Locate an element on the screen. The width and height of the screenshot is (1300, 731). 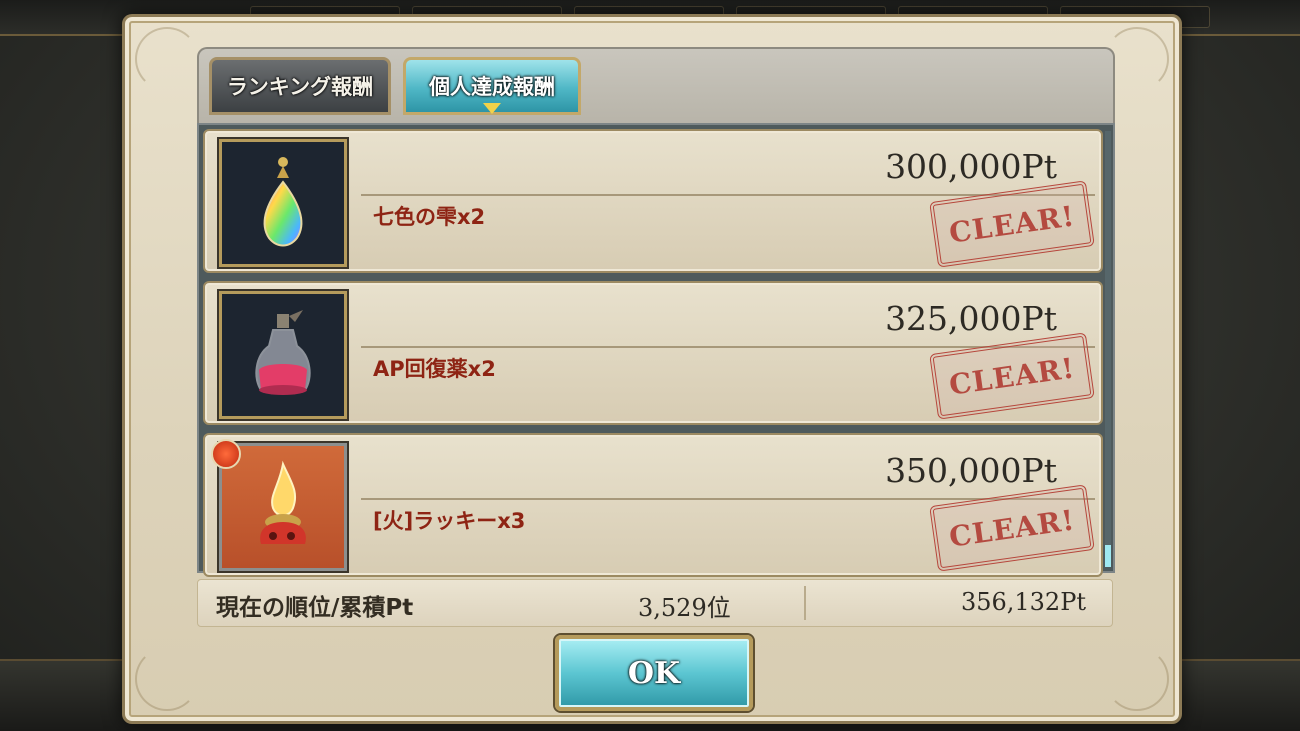
ornament-top-left is located at coordinates (167, 59).